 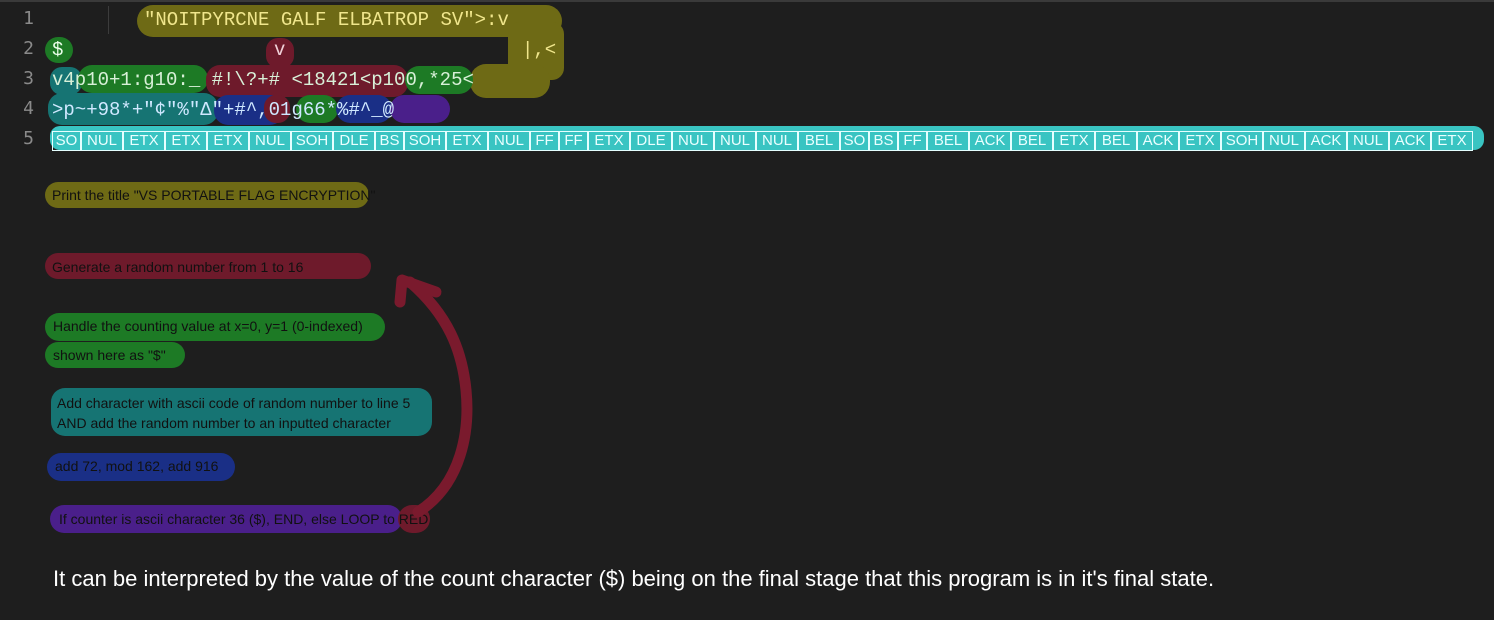 I want to click on note-random-number: Generate a random number from 1 to 16, so click(x=178, y=267).